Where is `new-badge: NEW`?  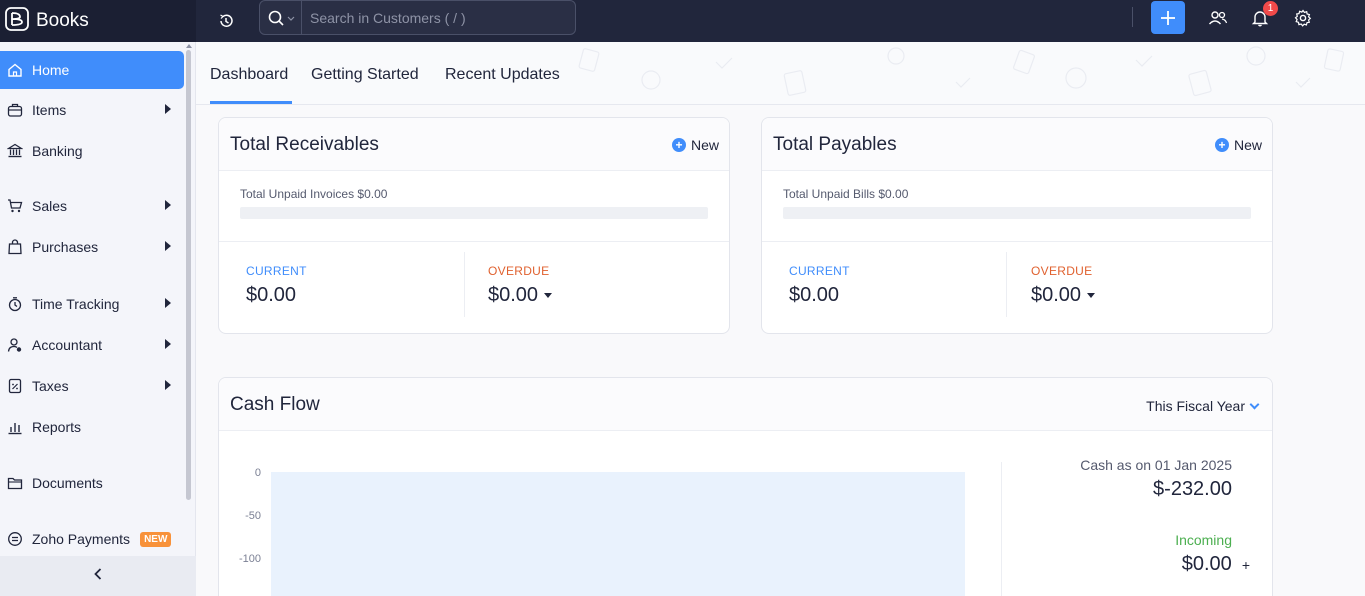 new-badge: NEW is located at coordinates (156, 539).